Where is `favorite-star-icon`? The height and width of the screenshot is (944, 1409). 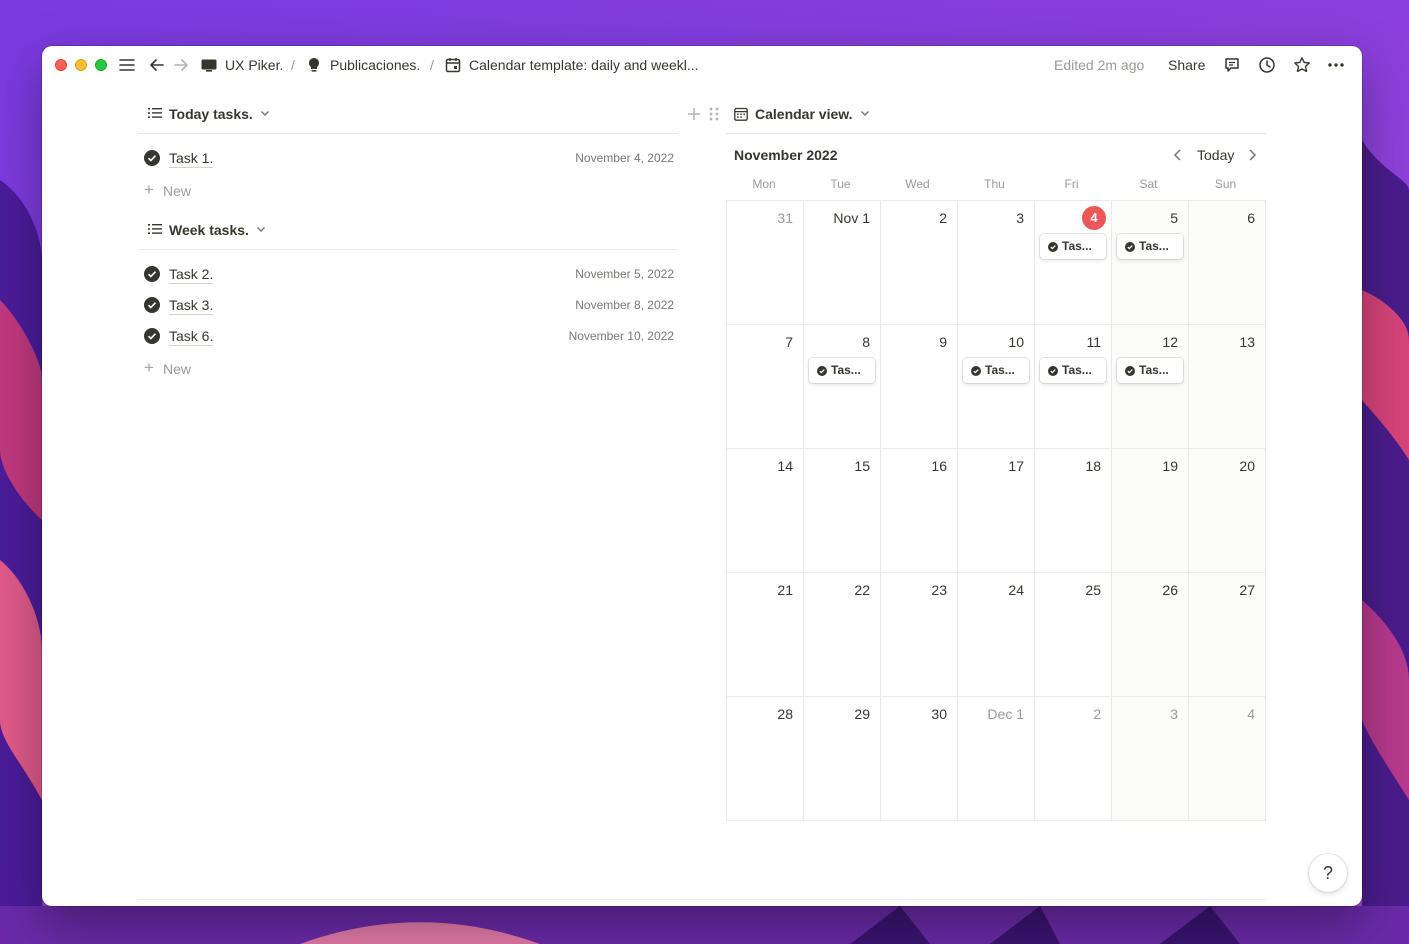
favorite-star-icon is located at coordinates (1302, 65).